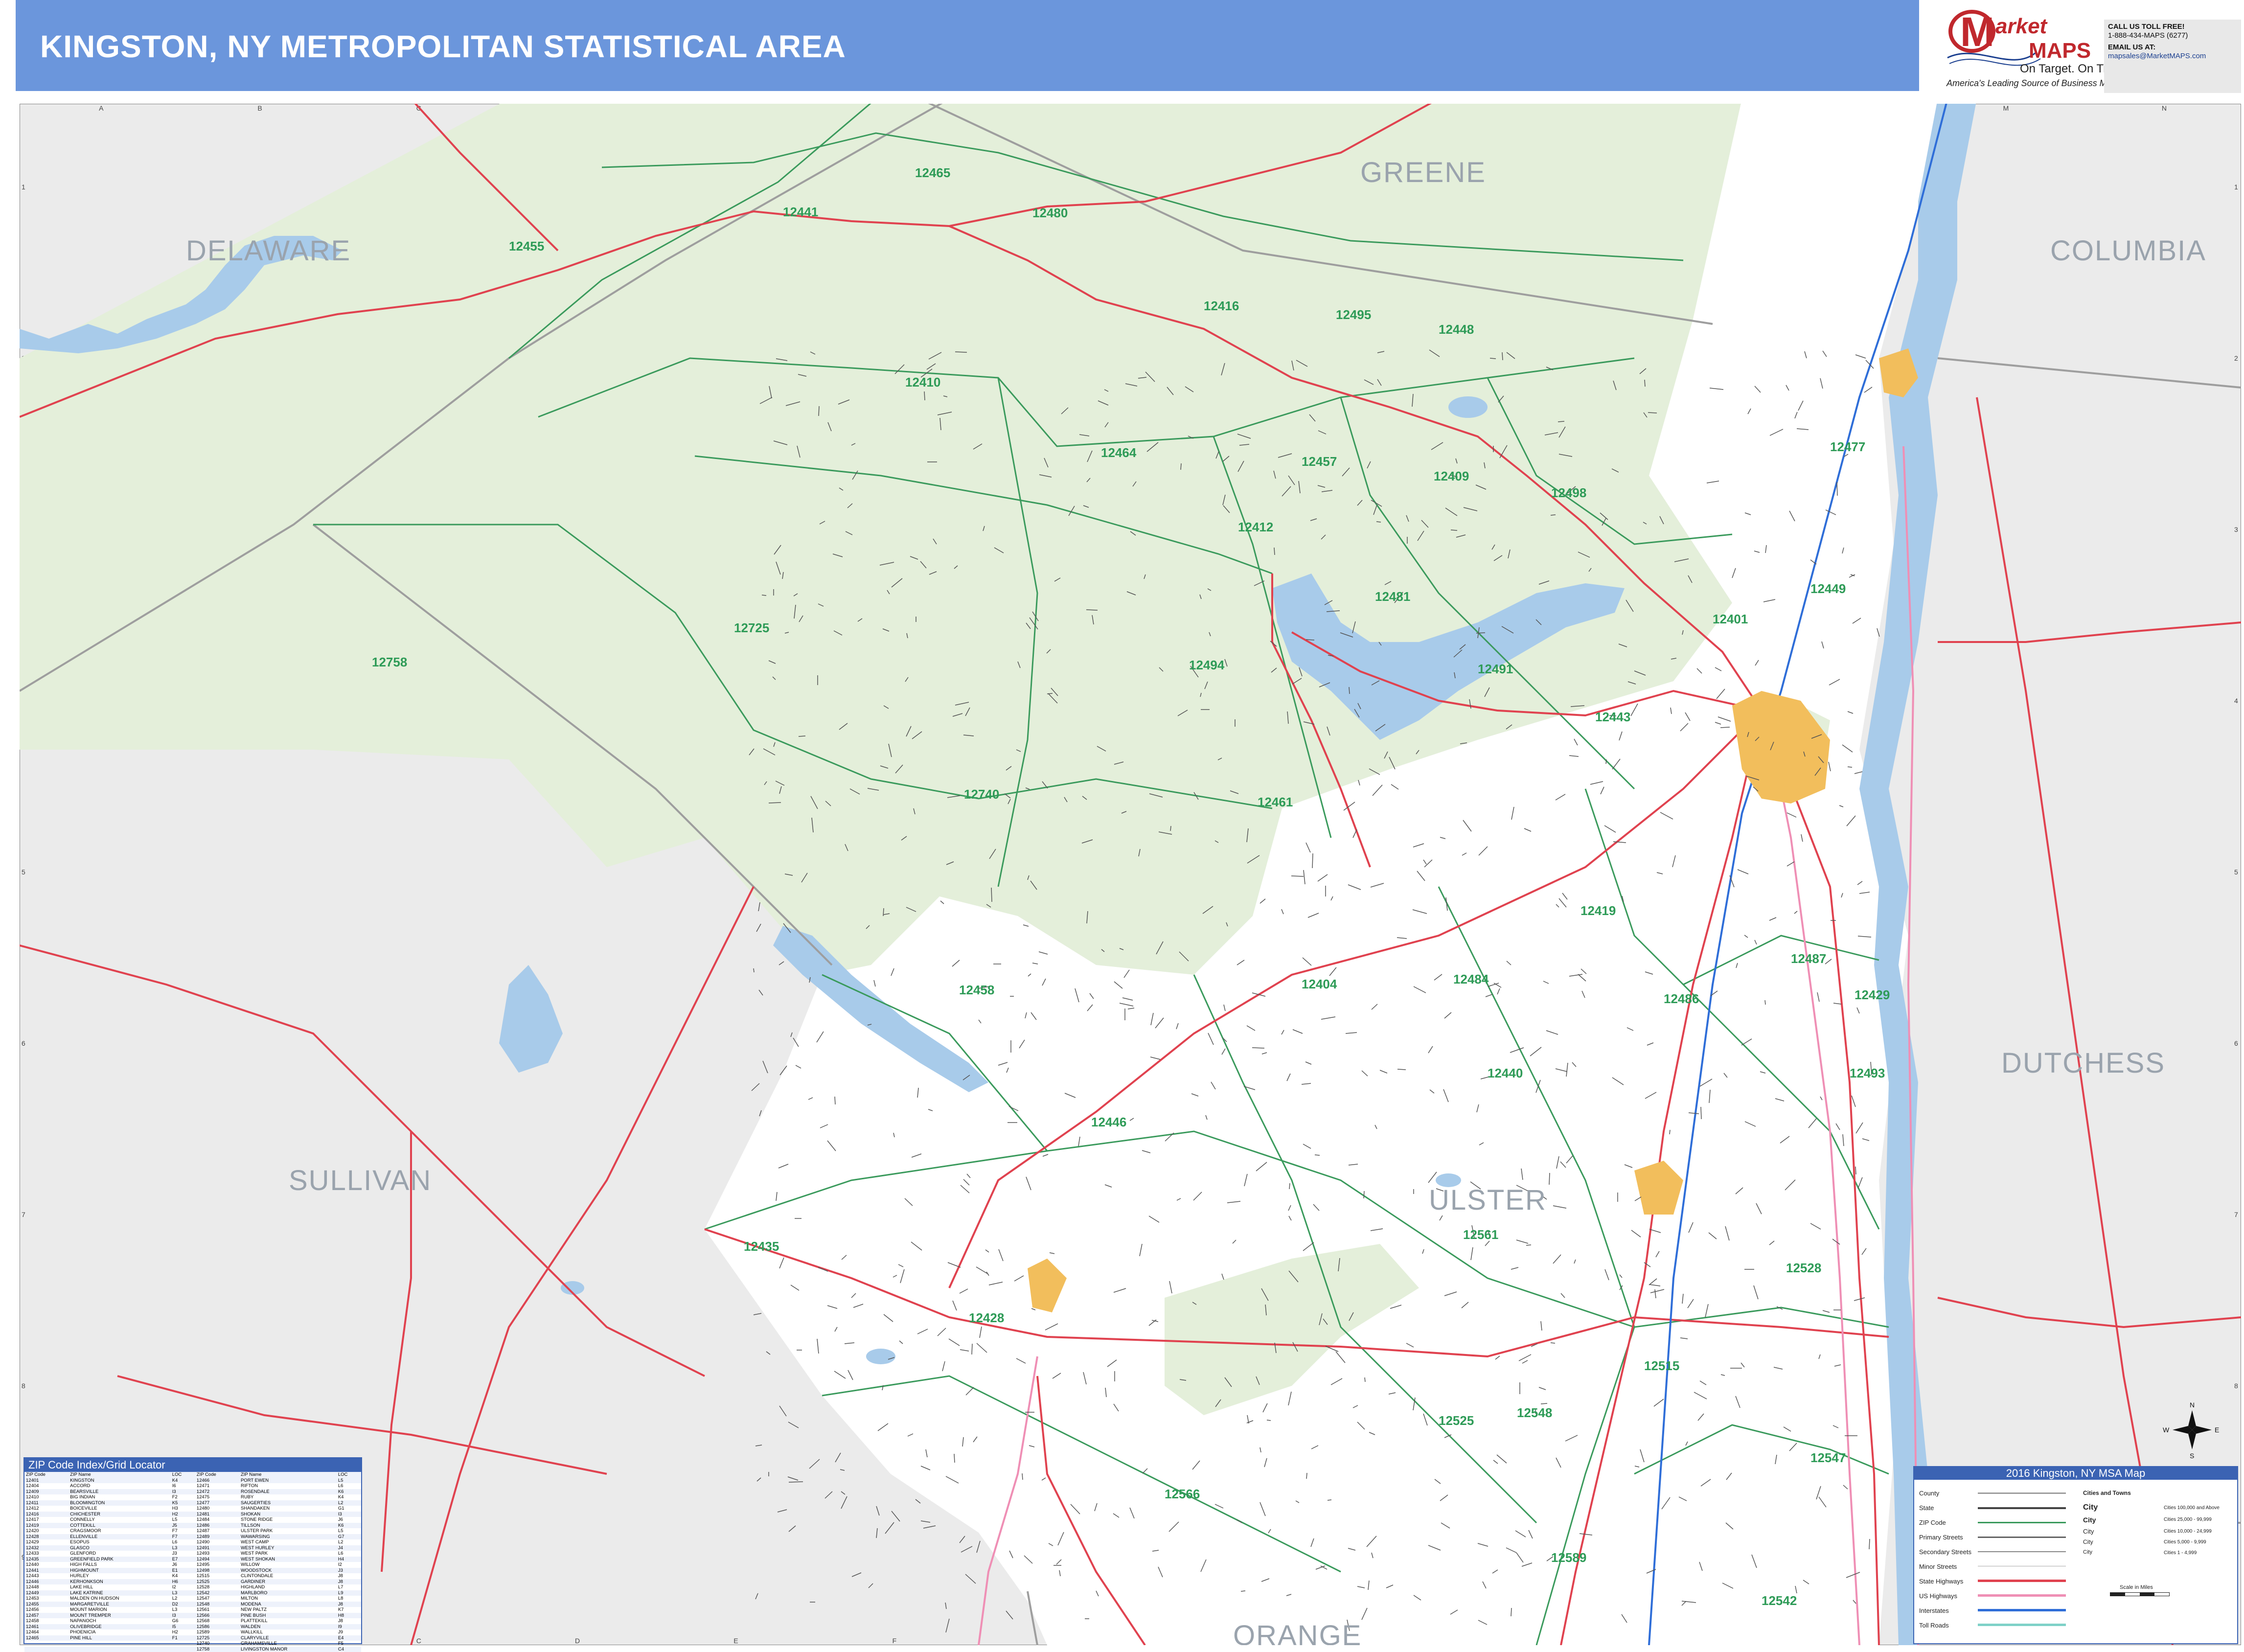 This screenshot has width=2244, height=1652. I want to click on grid-number: 7, so click(23, 1214).